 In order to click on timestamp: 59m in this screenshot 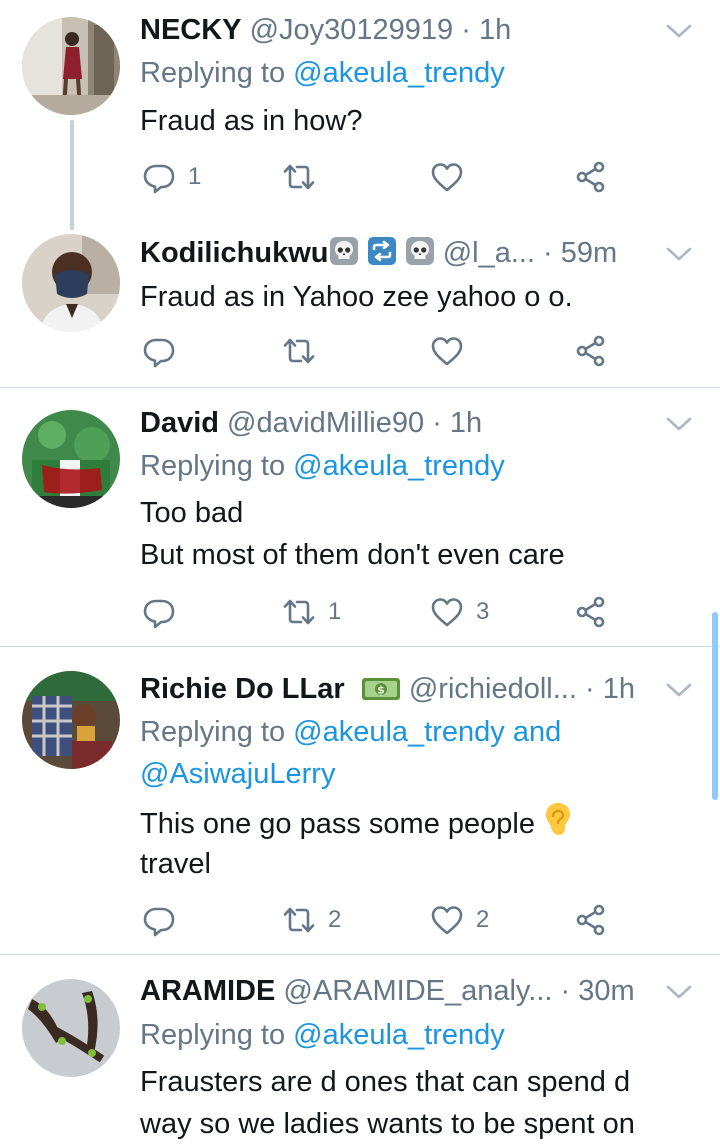, I will do `click(589, 253)`.